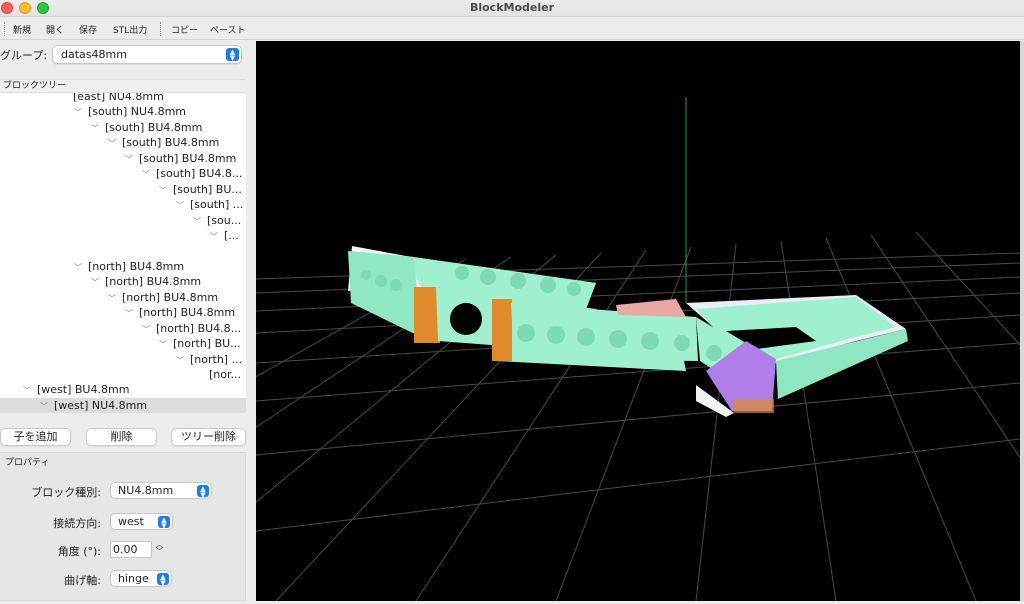 This screenshot has height=604, width=1024. I want to click on group-label: グループ:, so click(24, 55).